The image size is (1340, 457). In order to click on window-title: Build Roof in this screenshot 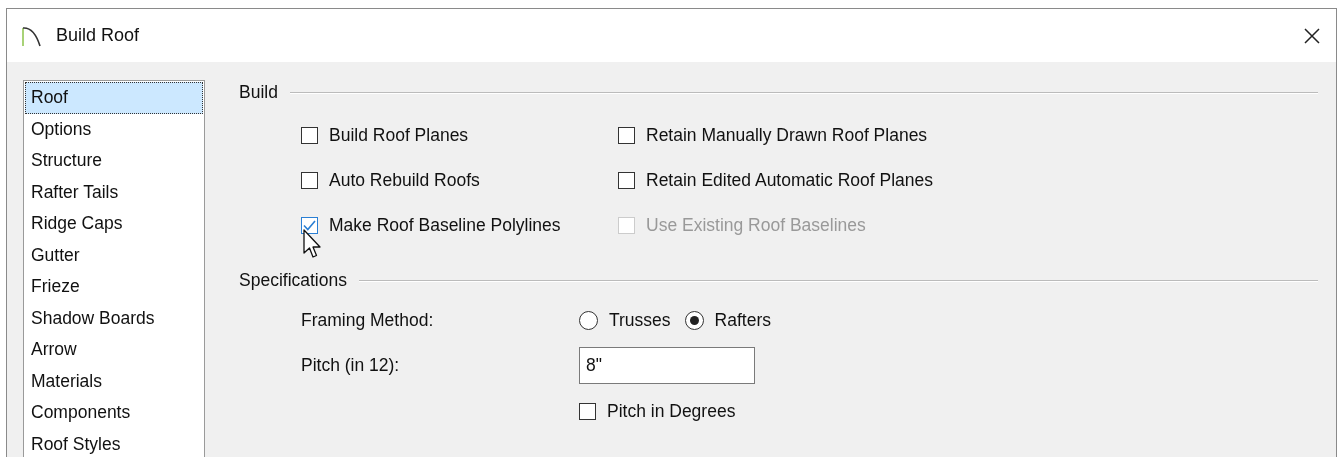, I will do `click(98, 35)`.